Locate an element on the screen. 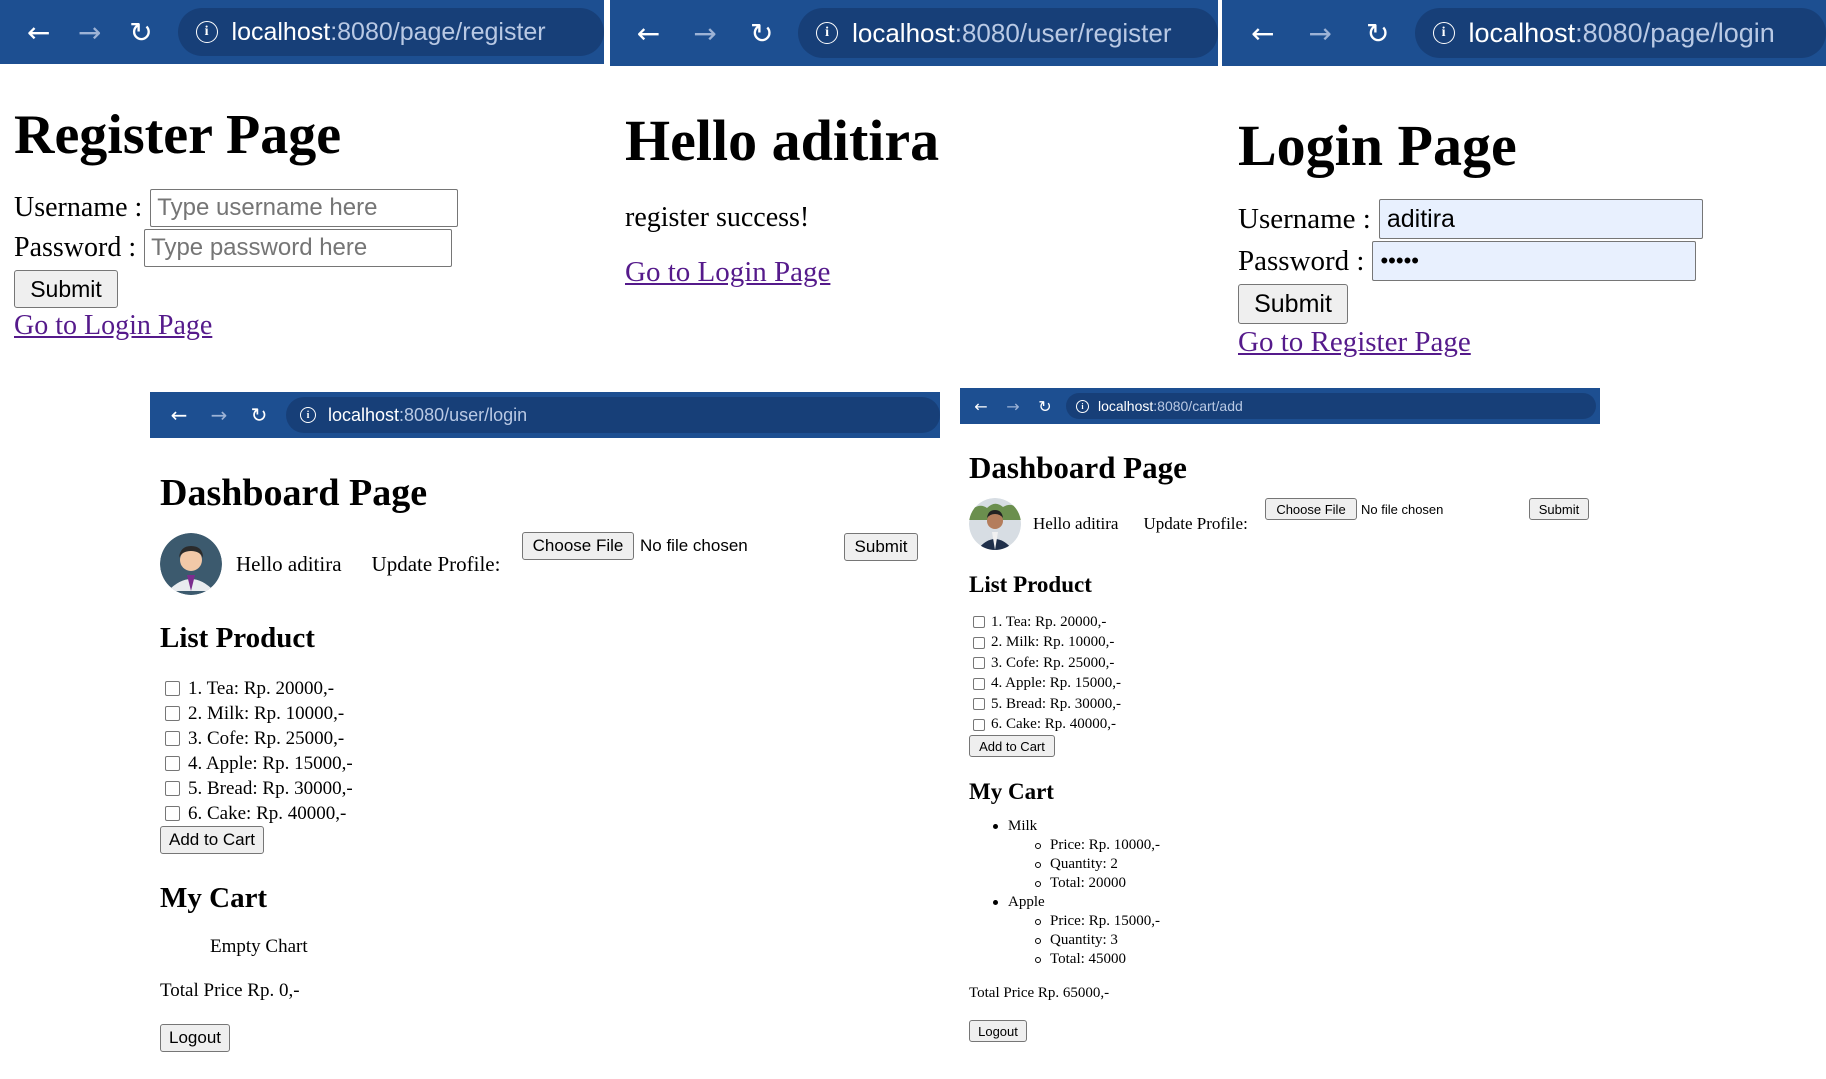 The image size is (1826, 1079). list-product-title: List Product is located at coordinates (1030, 584).